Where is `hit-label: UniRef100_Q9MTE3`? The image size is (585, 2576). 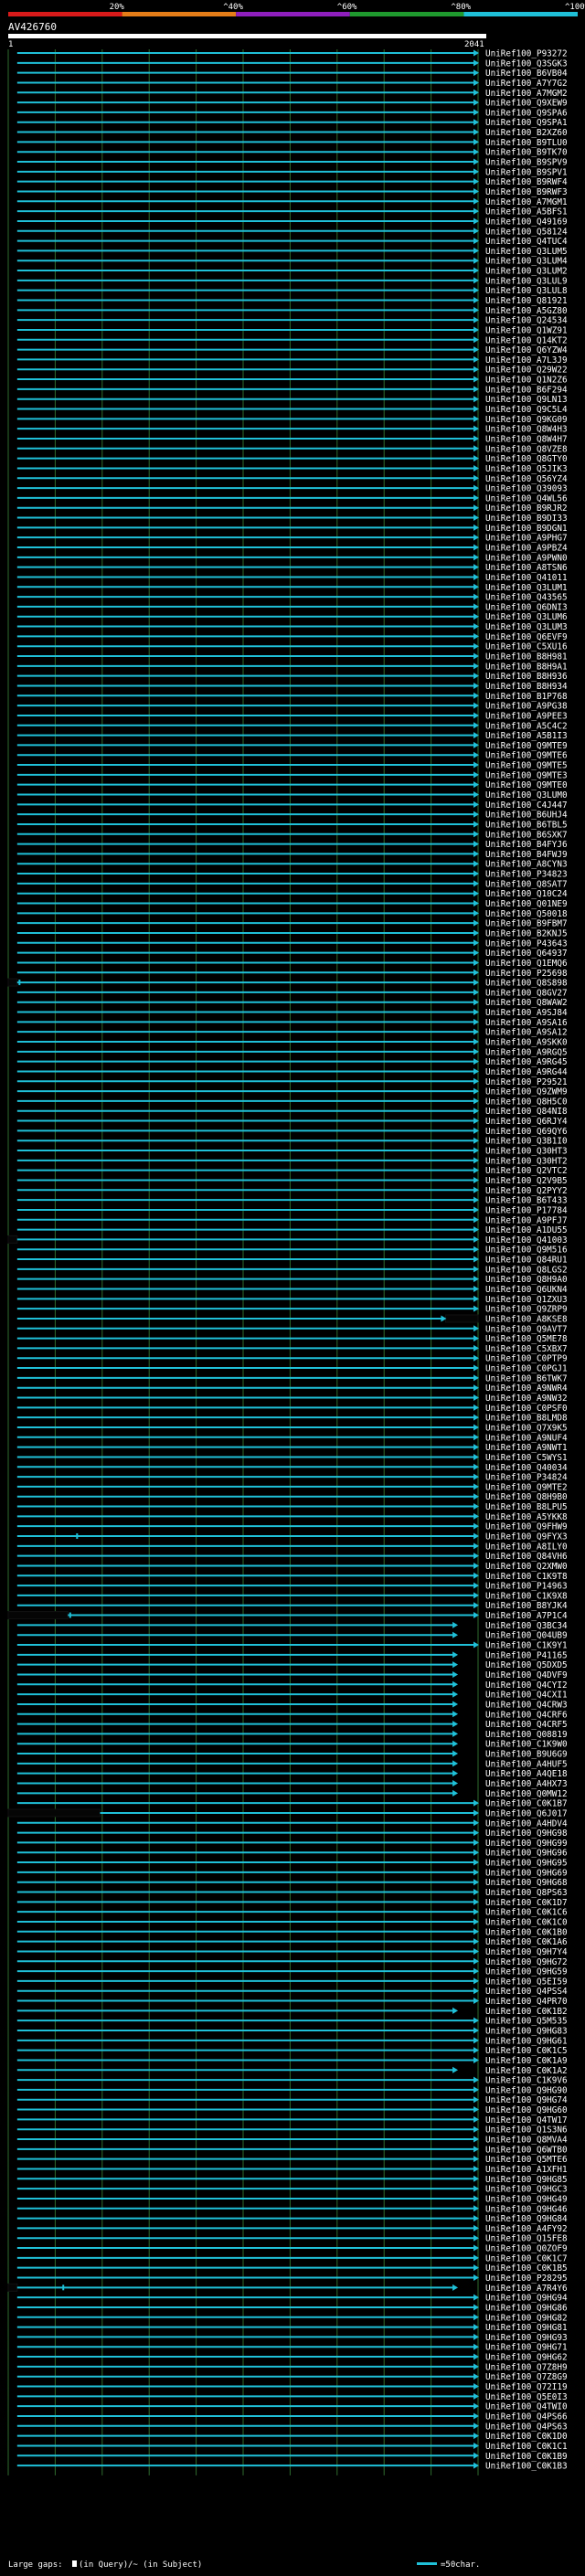 hit-label: UniRef100_Q9MTE3 is located at coordinates (527, 775).